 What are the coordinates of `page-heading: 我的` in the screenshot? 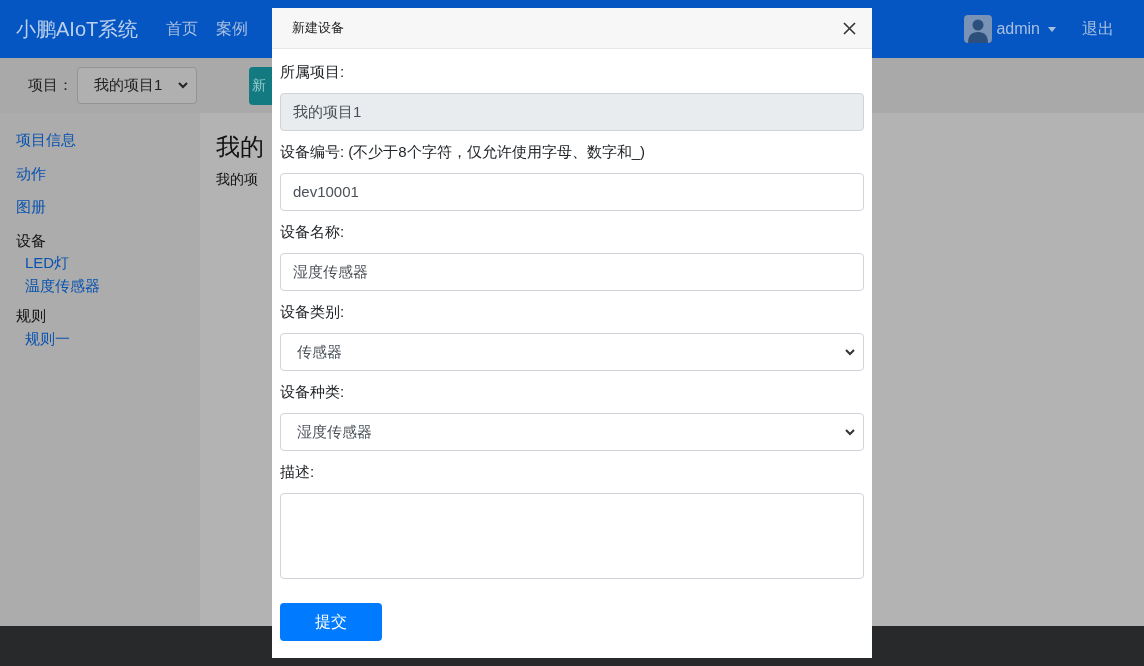 It's located at (240, 147).